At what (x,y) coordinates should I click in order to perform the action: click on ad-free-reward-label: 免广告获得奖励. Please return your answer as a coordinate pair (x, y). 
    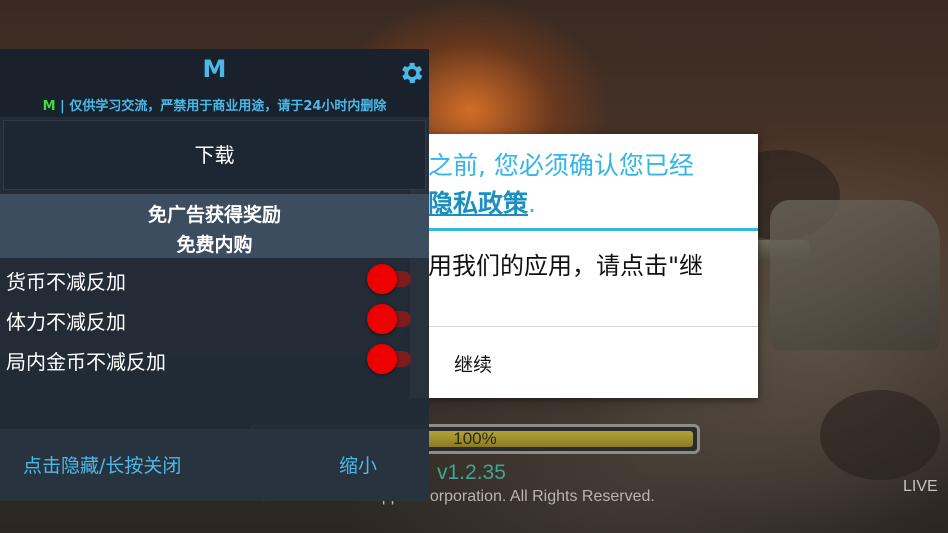
    Looking at the image, I should click on (214, 215).